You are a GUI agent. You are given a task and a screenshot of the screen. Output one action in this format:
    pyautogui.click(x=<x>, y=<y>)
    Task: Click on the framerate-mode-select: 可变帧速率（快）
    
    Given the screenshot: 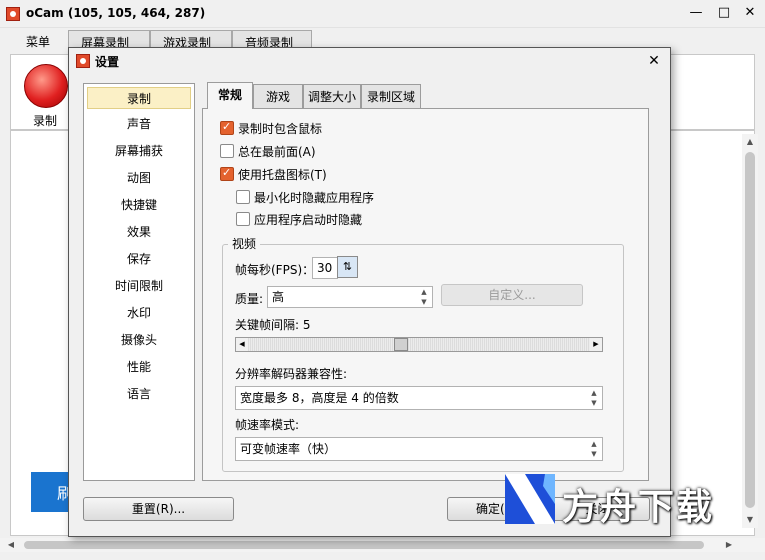 What is the action you would take?
    pyautogui.click(x=419, y=449)
    